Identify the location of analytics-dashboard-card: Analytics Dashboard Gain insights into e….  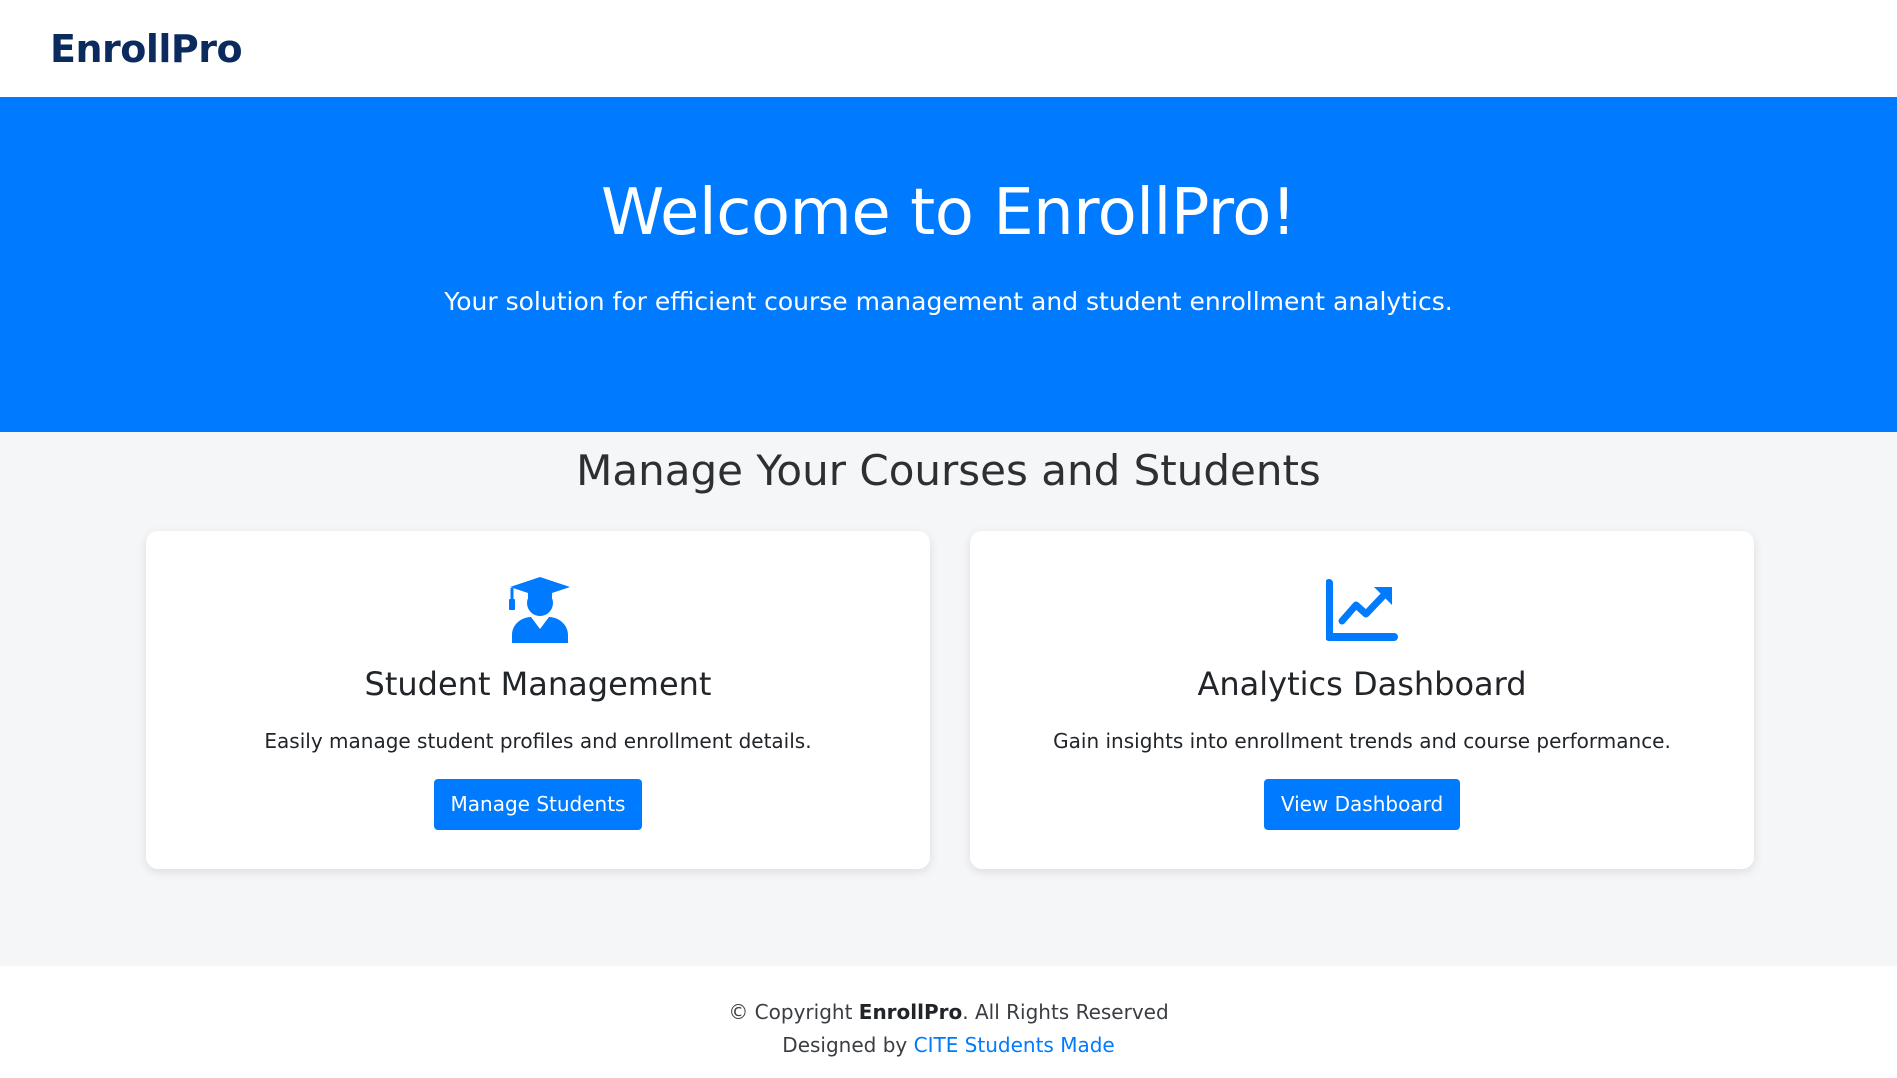
(1362, 700).